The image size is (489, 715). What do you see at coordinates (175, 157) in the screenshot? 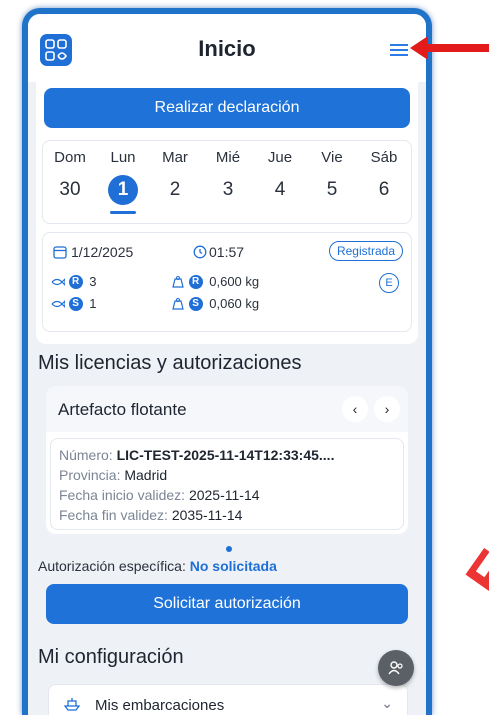
I see `day-name: Mar` at bounding box center [175, 157].